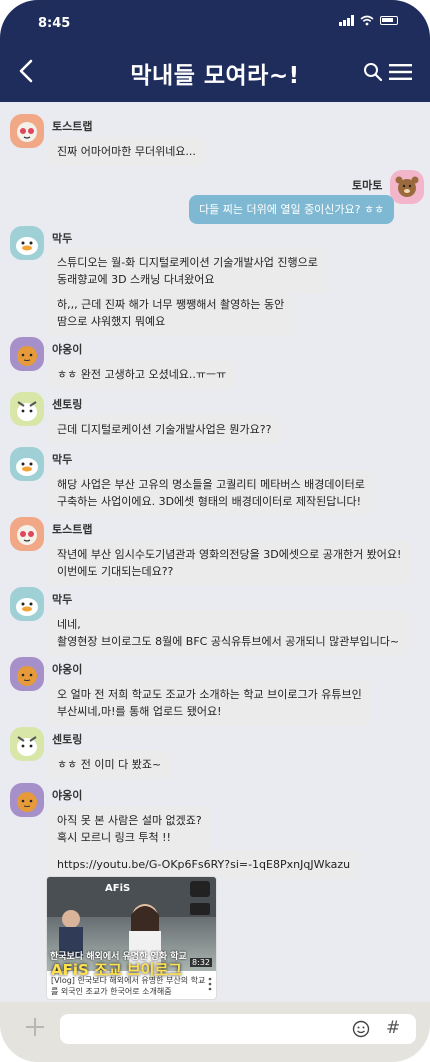 Image resolution: width=430 pixels, height=1062 pixels. I want to click on message-bubble: 근데 디지털로케이션 기술개발사업은 뭔가요??, so click(164, 429).